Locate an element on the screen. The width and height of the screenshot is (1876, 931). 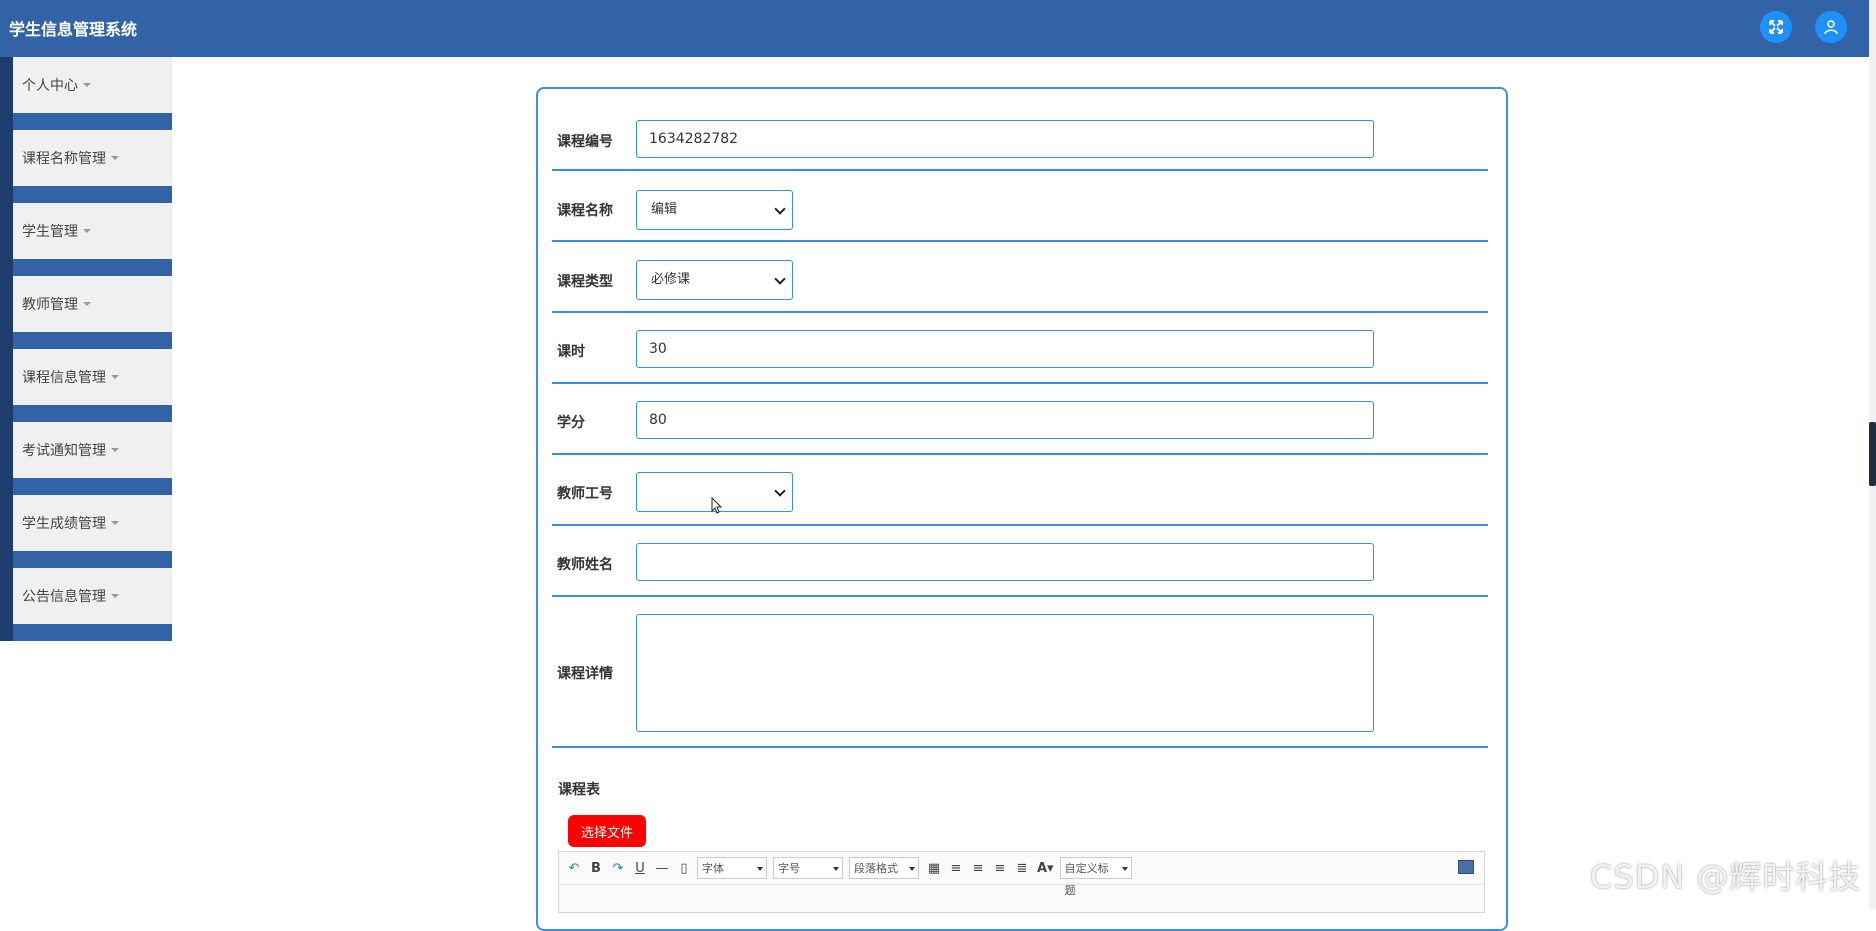
sidebar-item-grades: 学生成绩管理 is located at coordinates (86, 531).